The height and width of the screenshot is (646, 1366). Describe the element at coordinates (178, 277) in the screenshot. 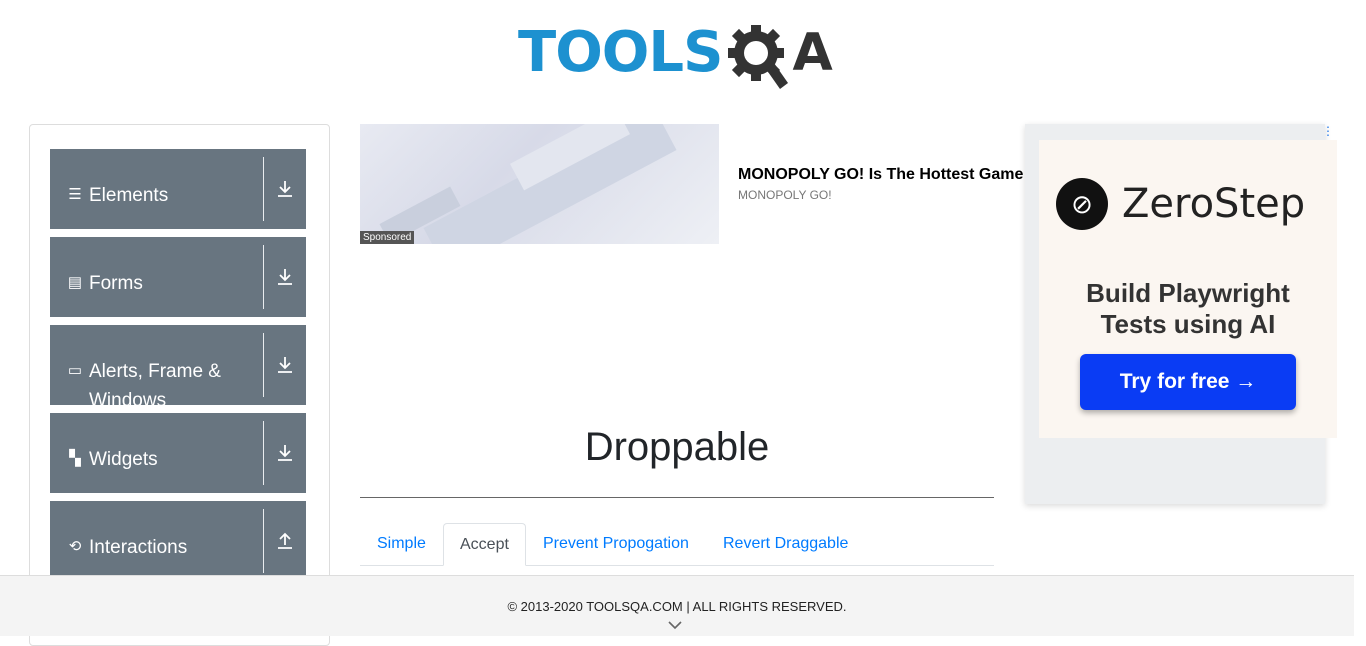

I see `sidebar-group-forms: ▤ Forms` at that location.